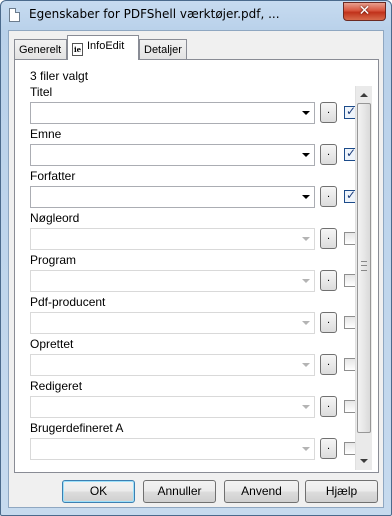 The image size is (392, 516). I want to click on tab-label: Detaljer, so click(163, 50).